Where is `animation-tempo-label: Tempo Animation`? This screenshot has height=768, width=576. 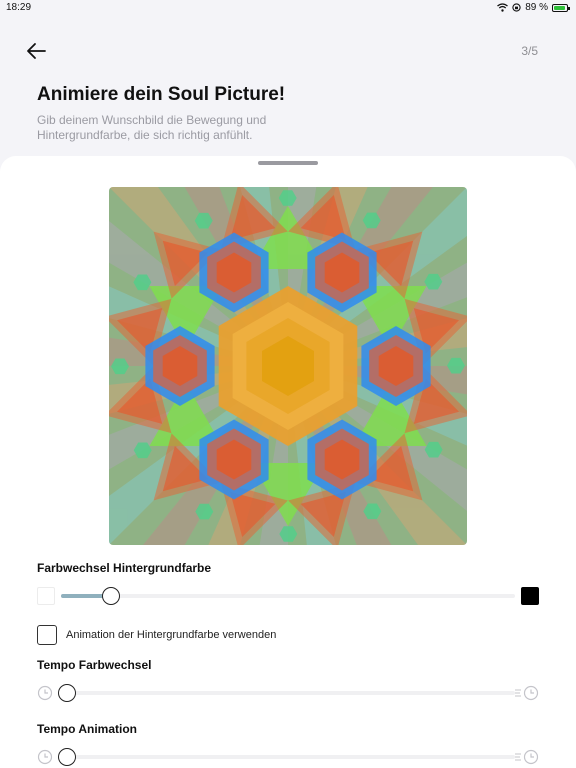
animation-tempo-label: Tempo Animation is located at coordinates (87, 729).